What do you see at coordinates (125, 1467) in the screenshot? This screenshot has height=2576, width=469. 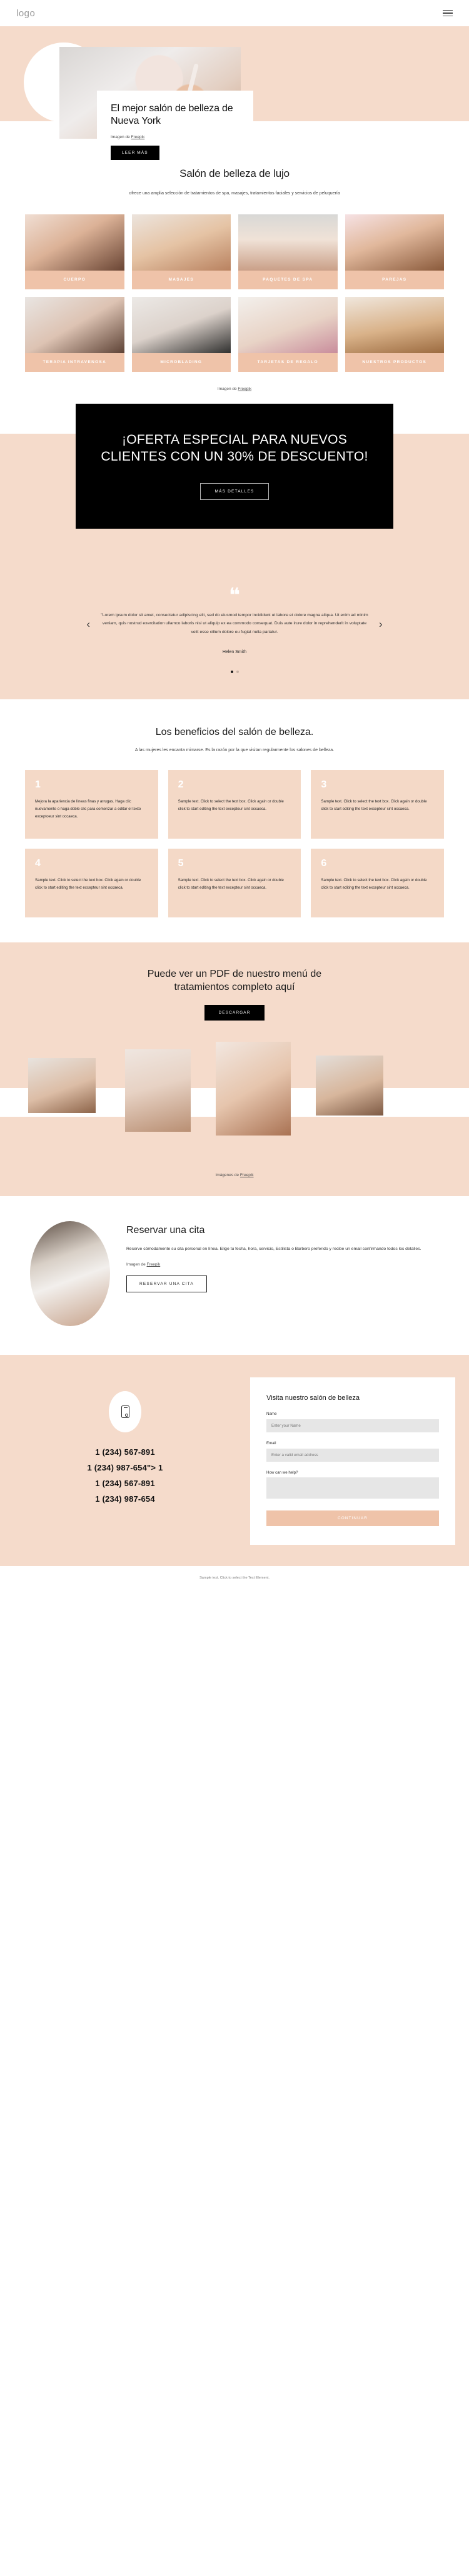 I see `phone-number: 1 (234) 987-654"> 1` at bounding box center [125, 1467].